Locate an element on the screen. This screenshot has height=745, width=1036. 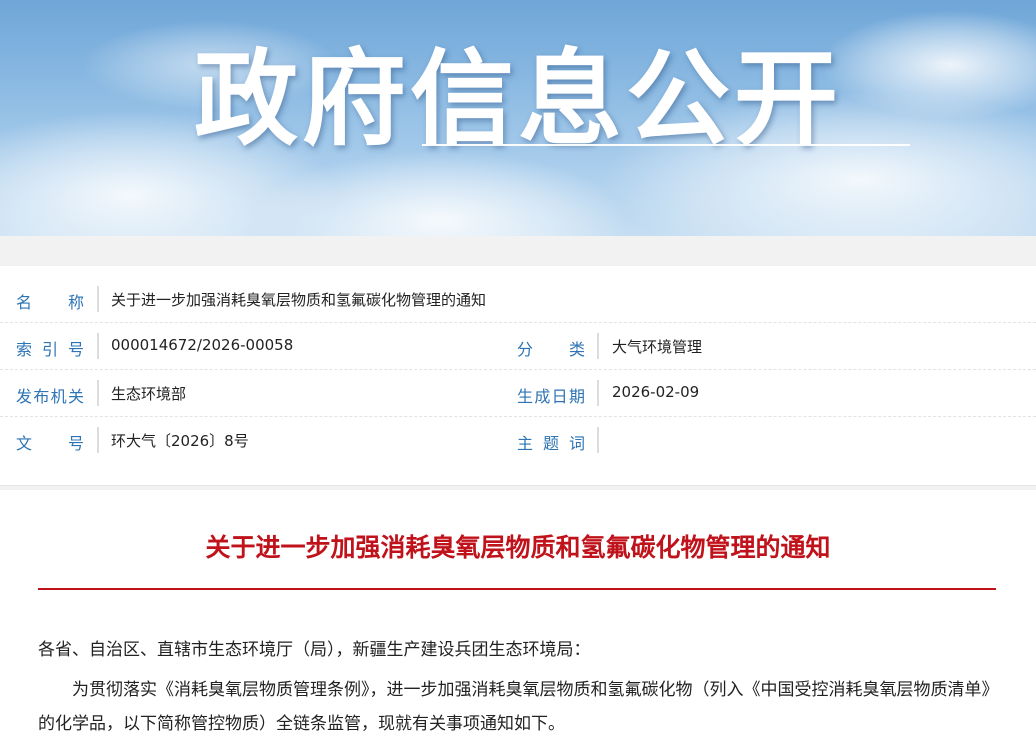
salutation: 各省、自治区、直辖市生态环境厅（局），新疆生产建设兵团生态环境局： is located at coordinates (314, 650).